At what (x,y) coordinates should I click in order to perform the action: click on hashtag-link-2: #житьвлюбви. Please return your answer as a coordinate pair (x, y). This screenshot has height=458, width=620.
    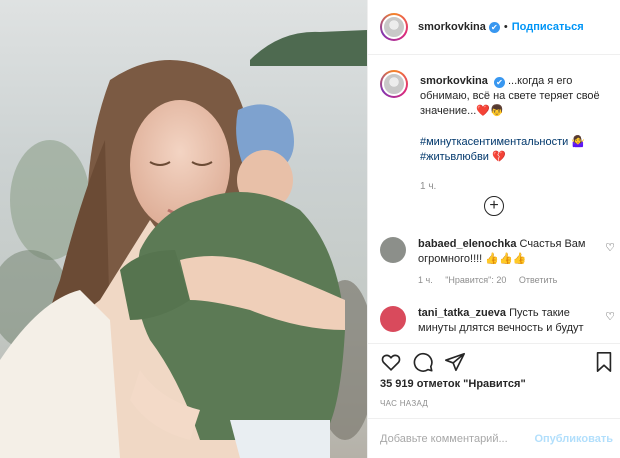
    Looking at the image, I should click on (454, 157).